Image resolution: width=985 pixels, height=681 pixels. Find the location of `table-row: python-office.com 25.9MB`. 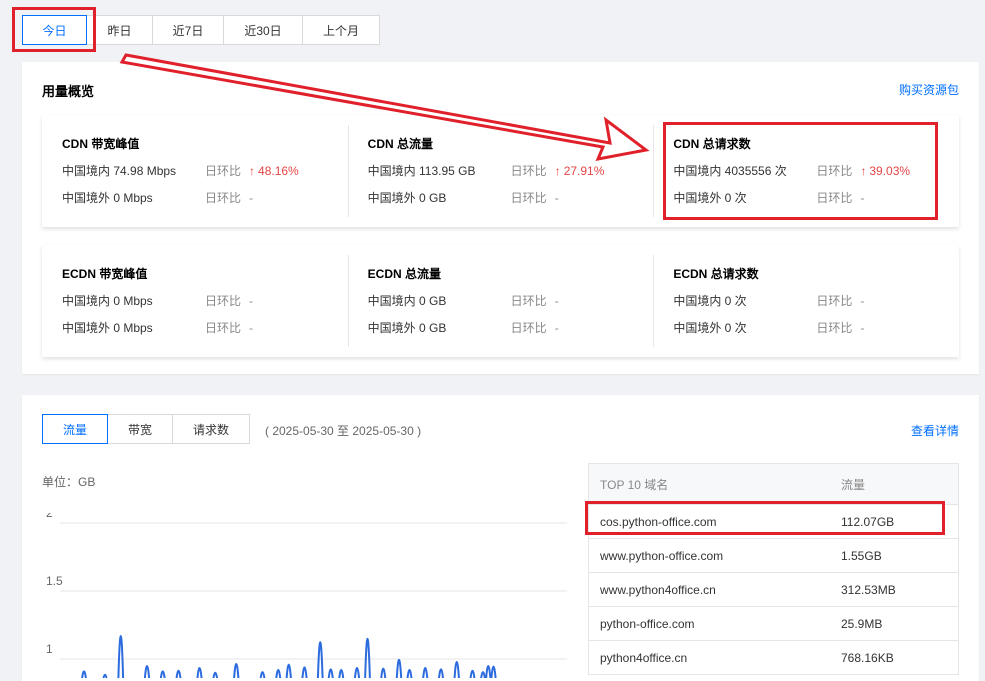

table-row: python-office.com 25.9MB is located at coordinates (773, 623).